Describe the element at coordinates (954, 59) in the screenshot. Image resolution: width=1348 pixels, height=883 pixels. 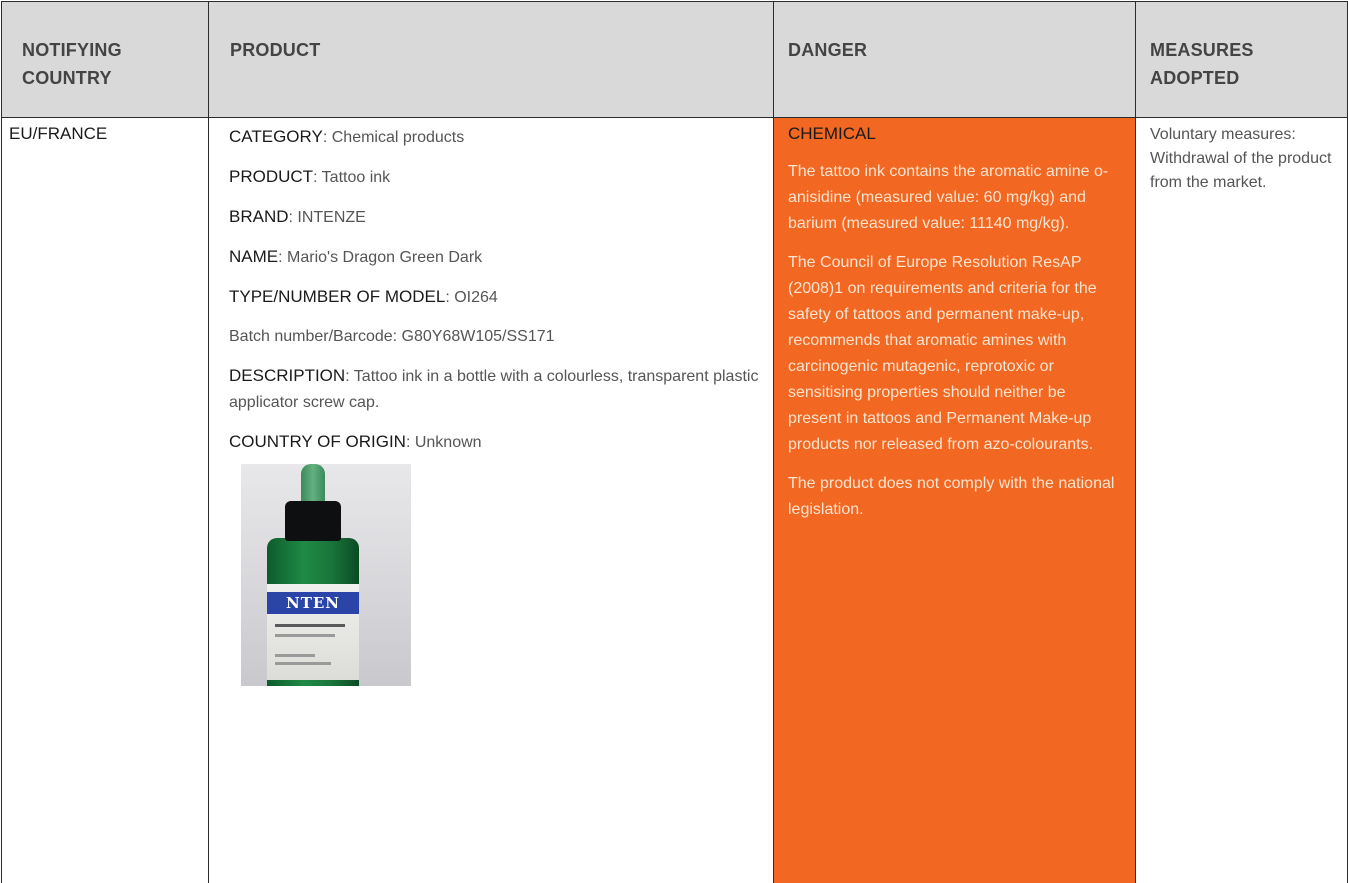
I see `header-danger: DANGER` at that location.